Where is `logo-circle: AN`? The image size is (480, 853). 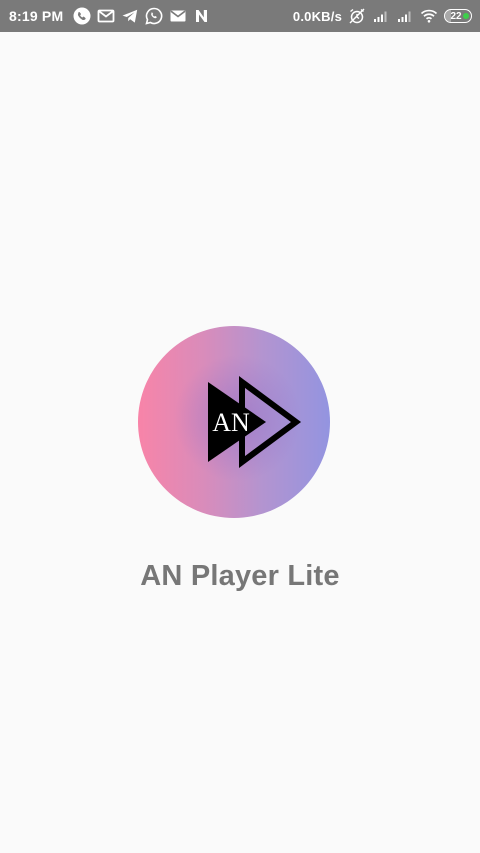 logo-circle: AN is located at coordinates (234, 422).